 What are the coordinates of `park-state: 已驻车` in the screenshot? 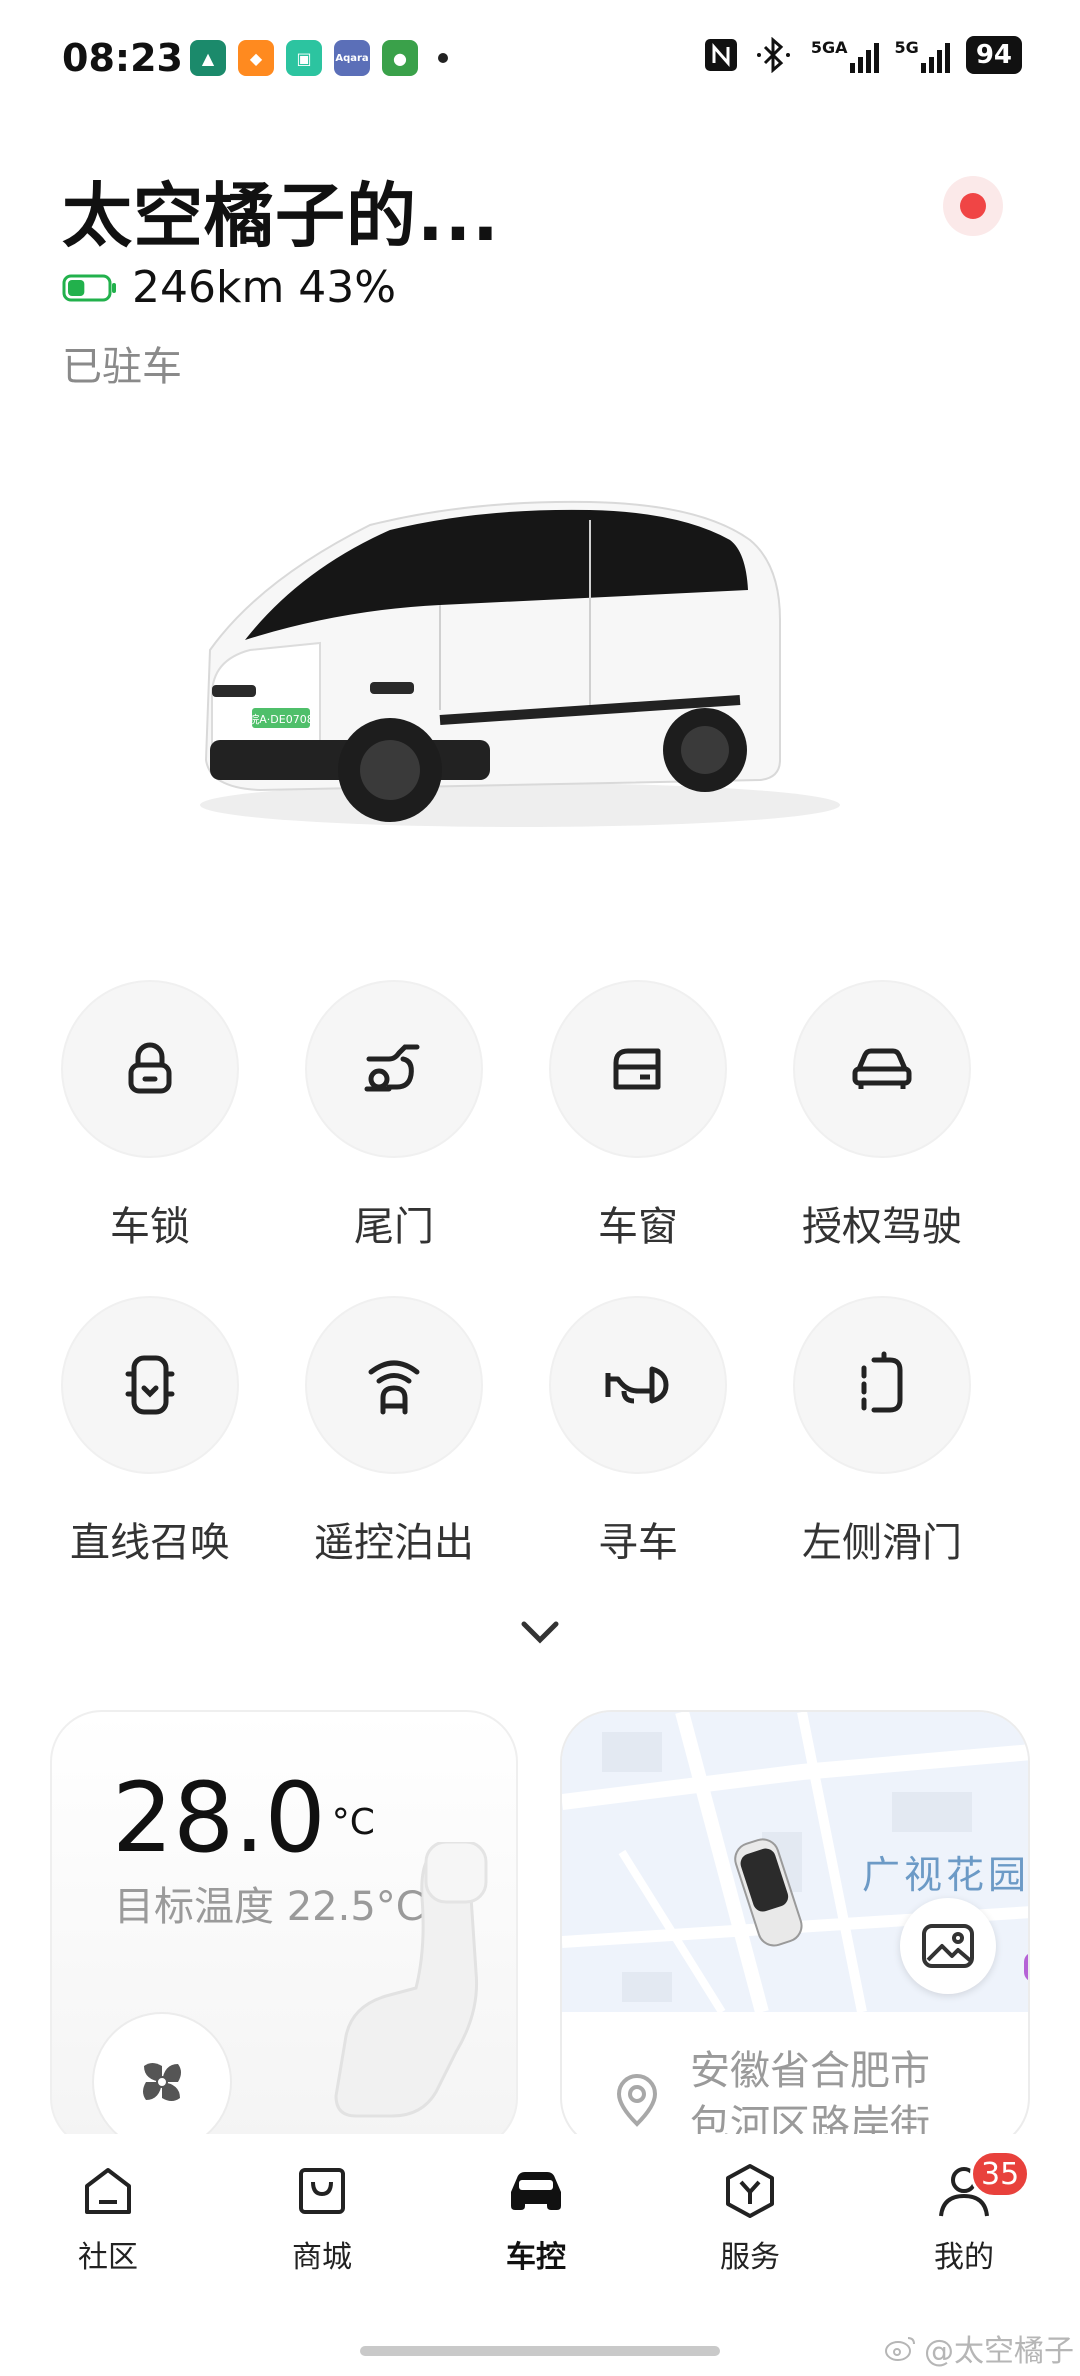 It's located at (122, 367).